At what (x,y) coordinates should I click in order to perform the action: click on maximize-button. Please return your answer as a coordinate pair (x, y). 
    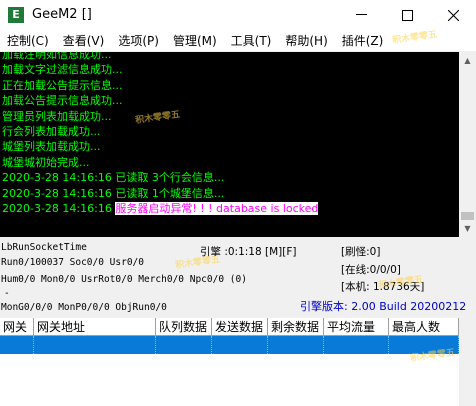
    Looking at the image, I should click on (407, 15).